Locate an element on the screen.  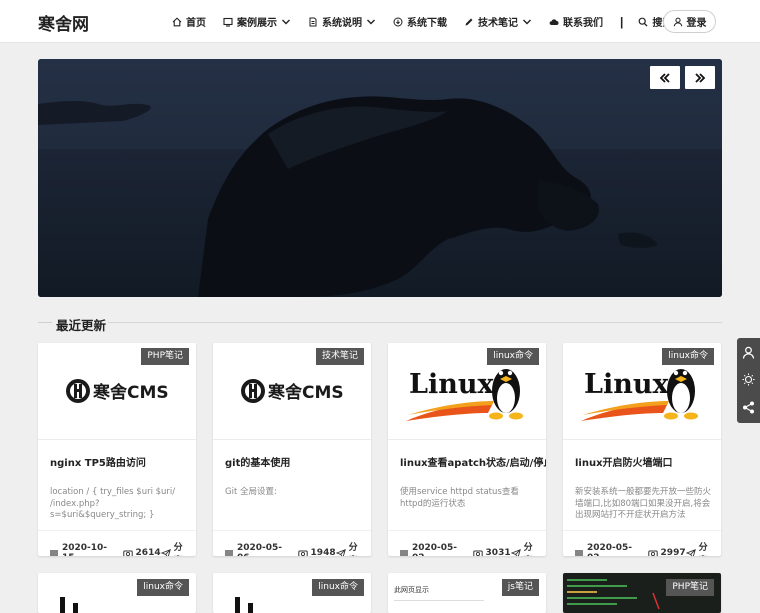
search-icon is located at coordinates (643, 22).